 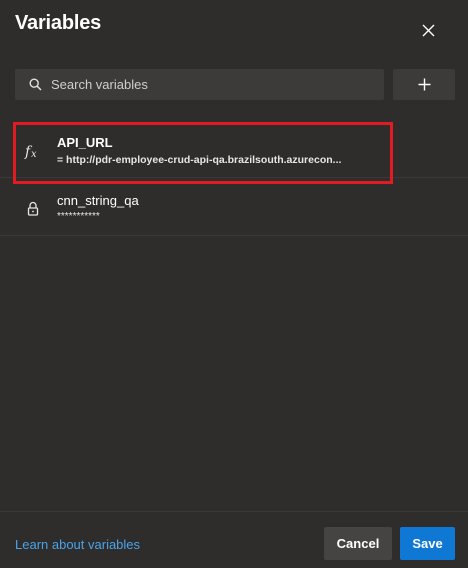 I want to click on svg-text: x, so click(x=34, y=154).